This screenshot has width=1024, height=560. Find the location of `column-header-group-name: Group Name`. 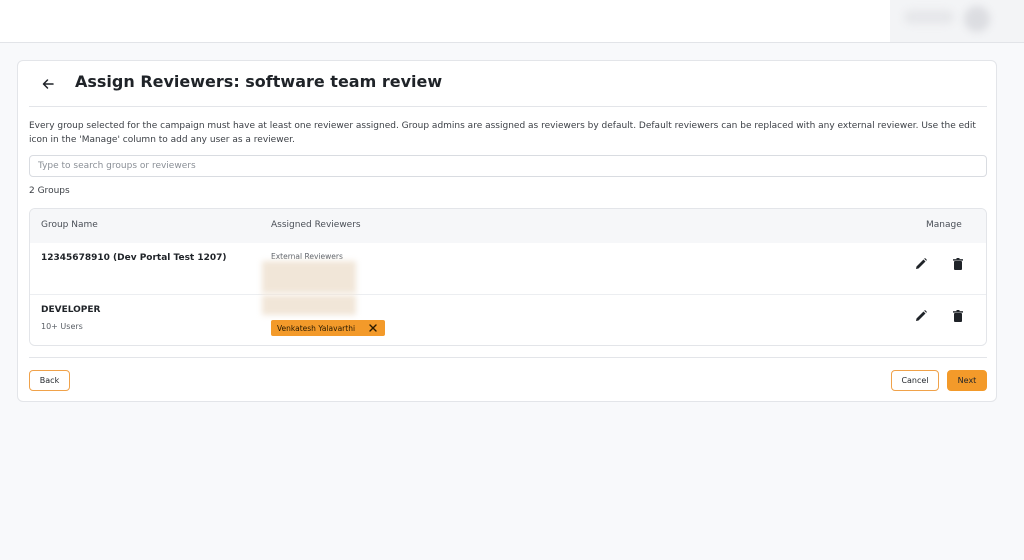

column-header-group-name: Group Name is located at coordinates (69, 225).